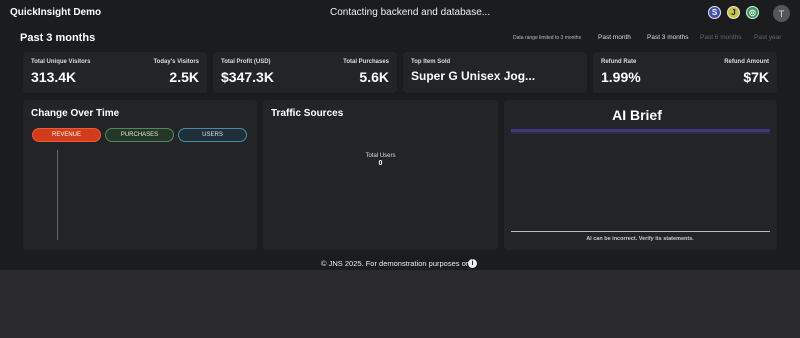 The image size is (800, 338). What do you see at coordinates (714, 12) in the screenshot?
I see `s-icon: S` at bounding box center [714, 12].